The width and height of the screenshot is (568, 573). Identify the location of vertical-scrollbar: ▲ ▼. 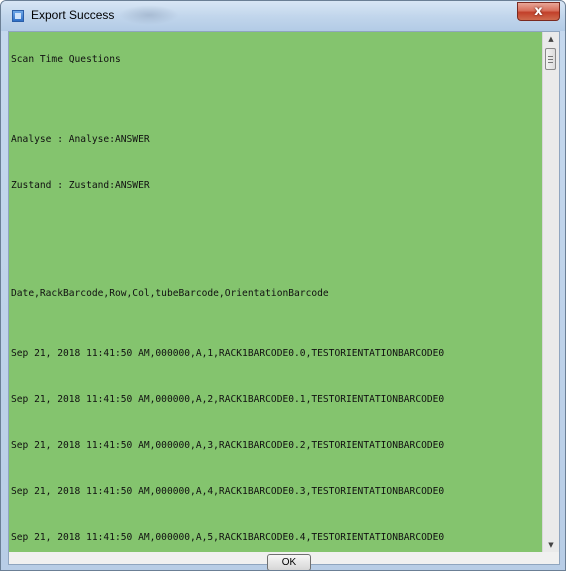
(550, 292).